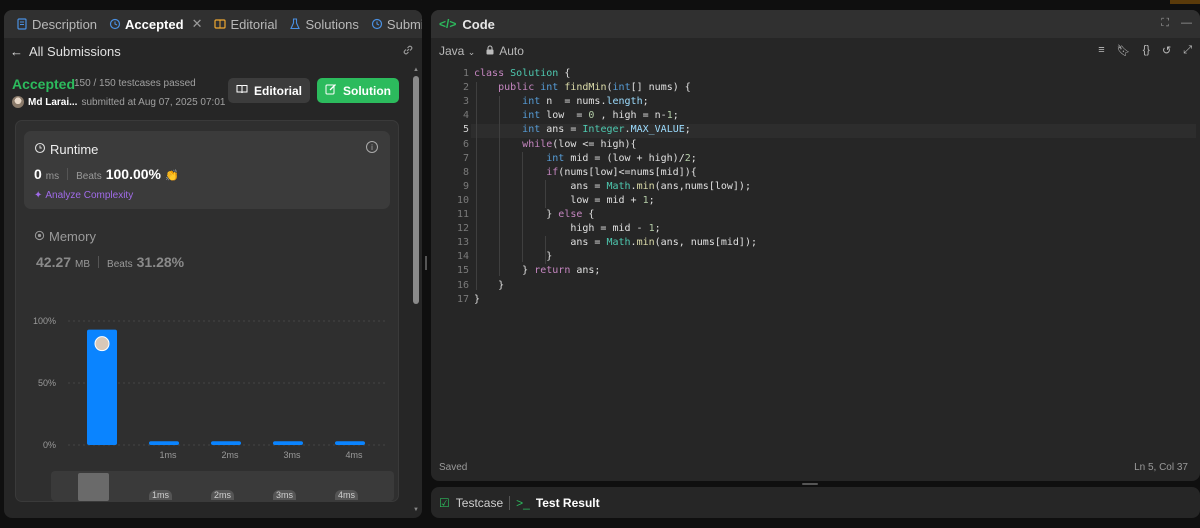 The height and width of the screenshot is (528, 1200). What do you see at coordinates (295, 24) in the screenshot?
I see `flask-icon` at bounding box center [295, 24].